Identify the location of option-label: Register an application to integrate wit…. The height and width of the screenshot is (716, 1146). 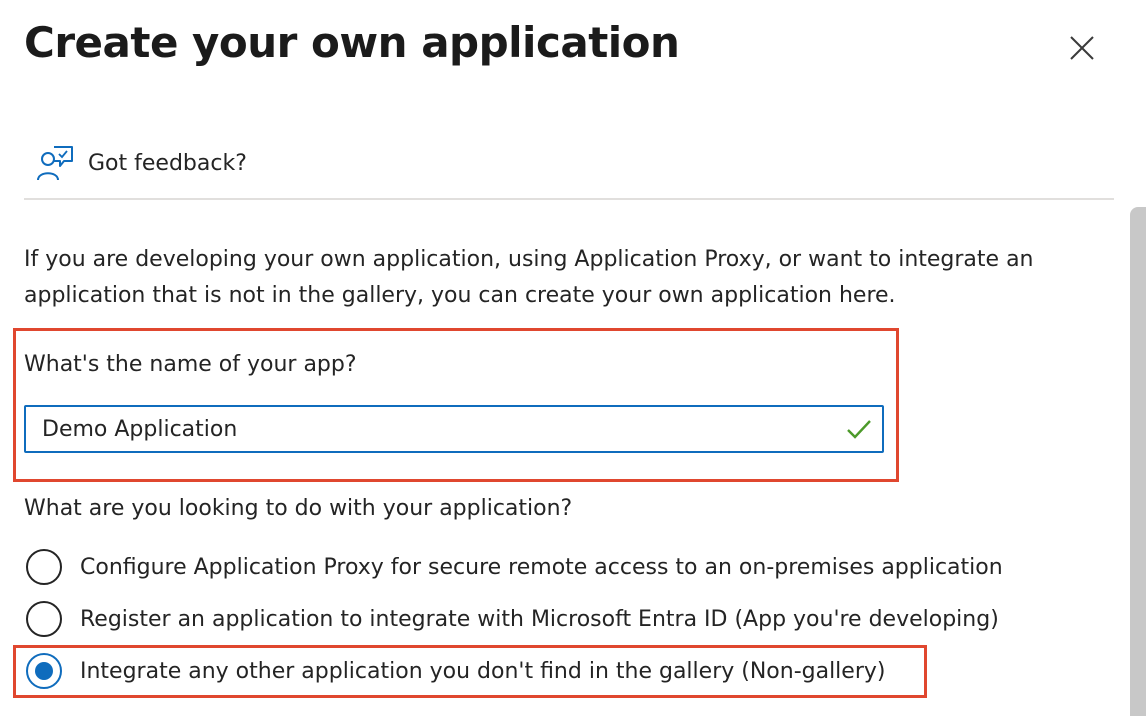
(539, 619).